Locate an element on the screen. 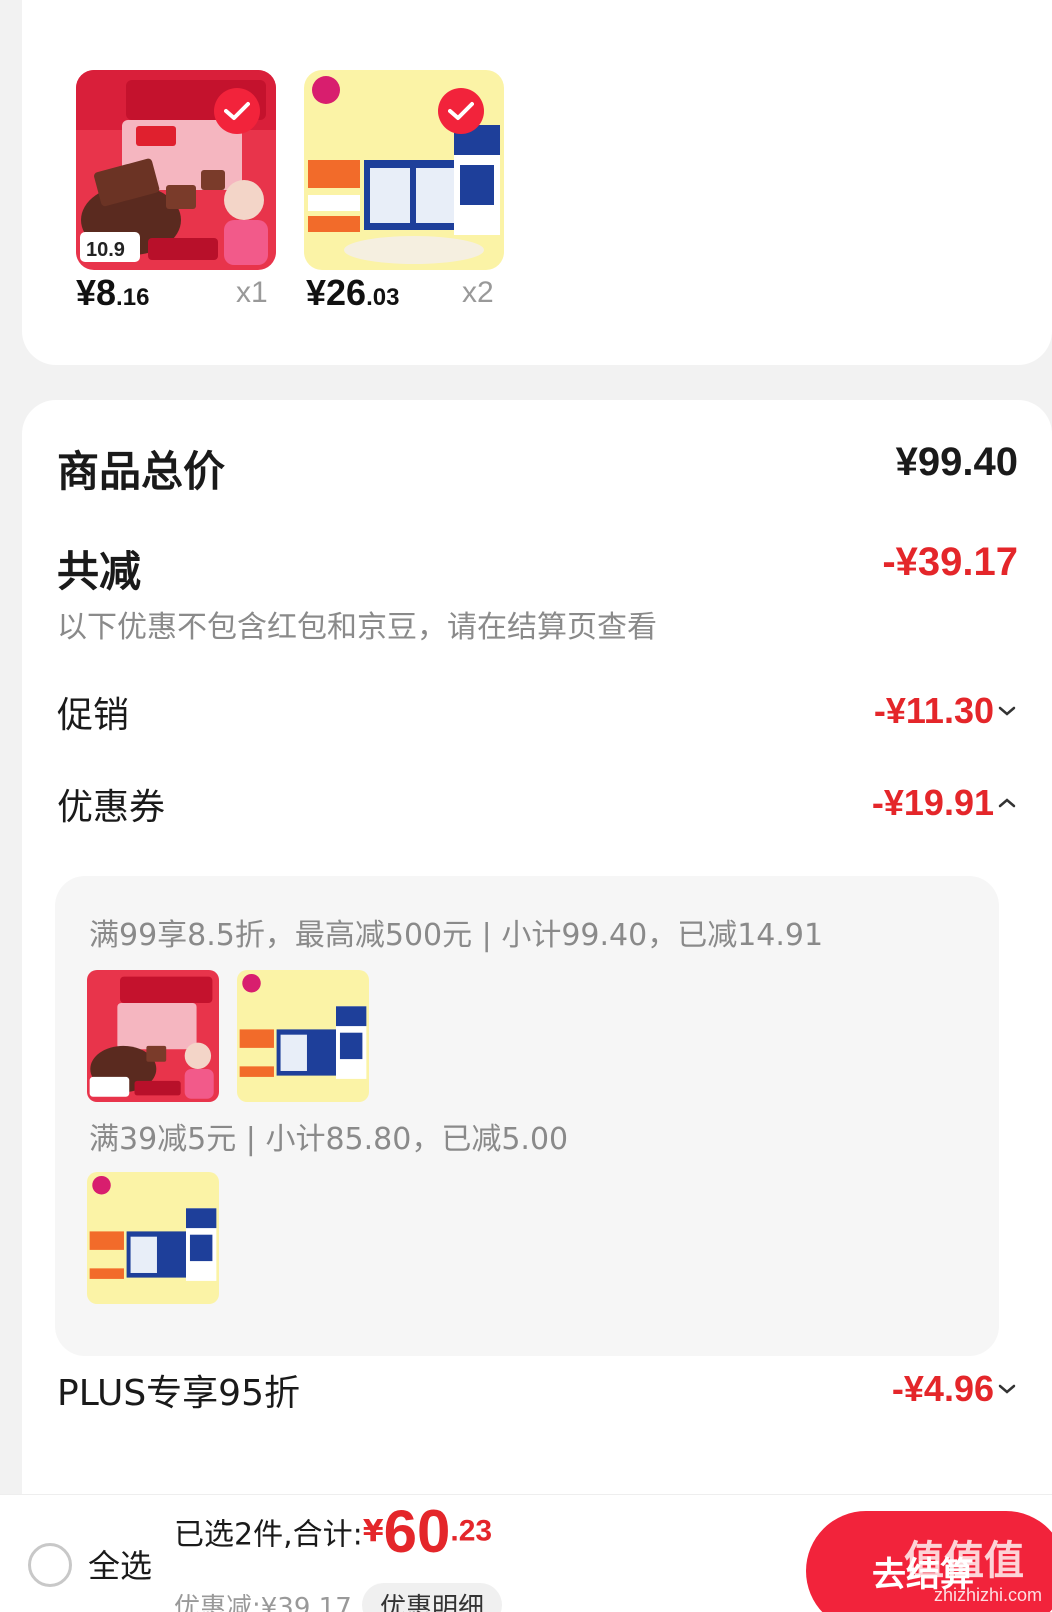  total-price-label: 商品总价 is located at coordinates (141, 471).